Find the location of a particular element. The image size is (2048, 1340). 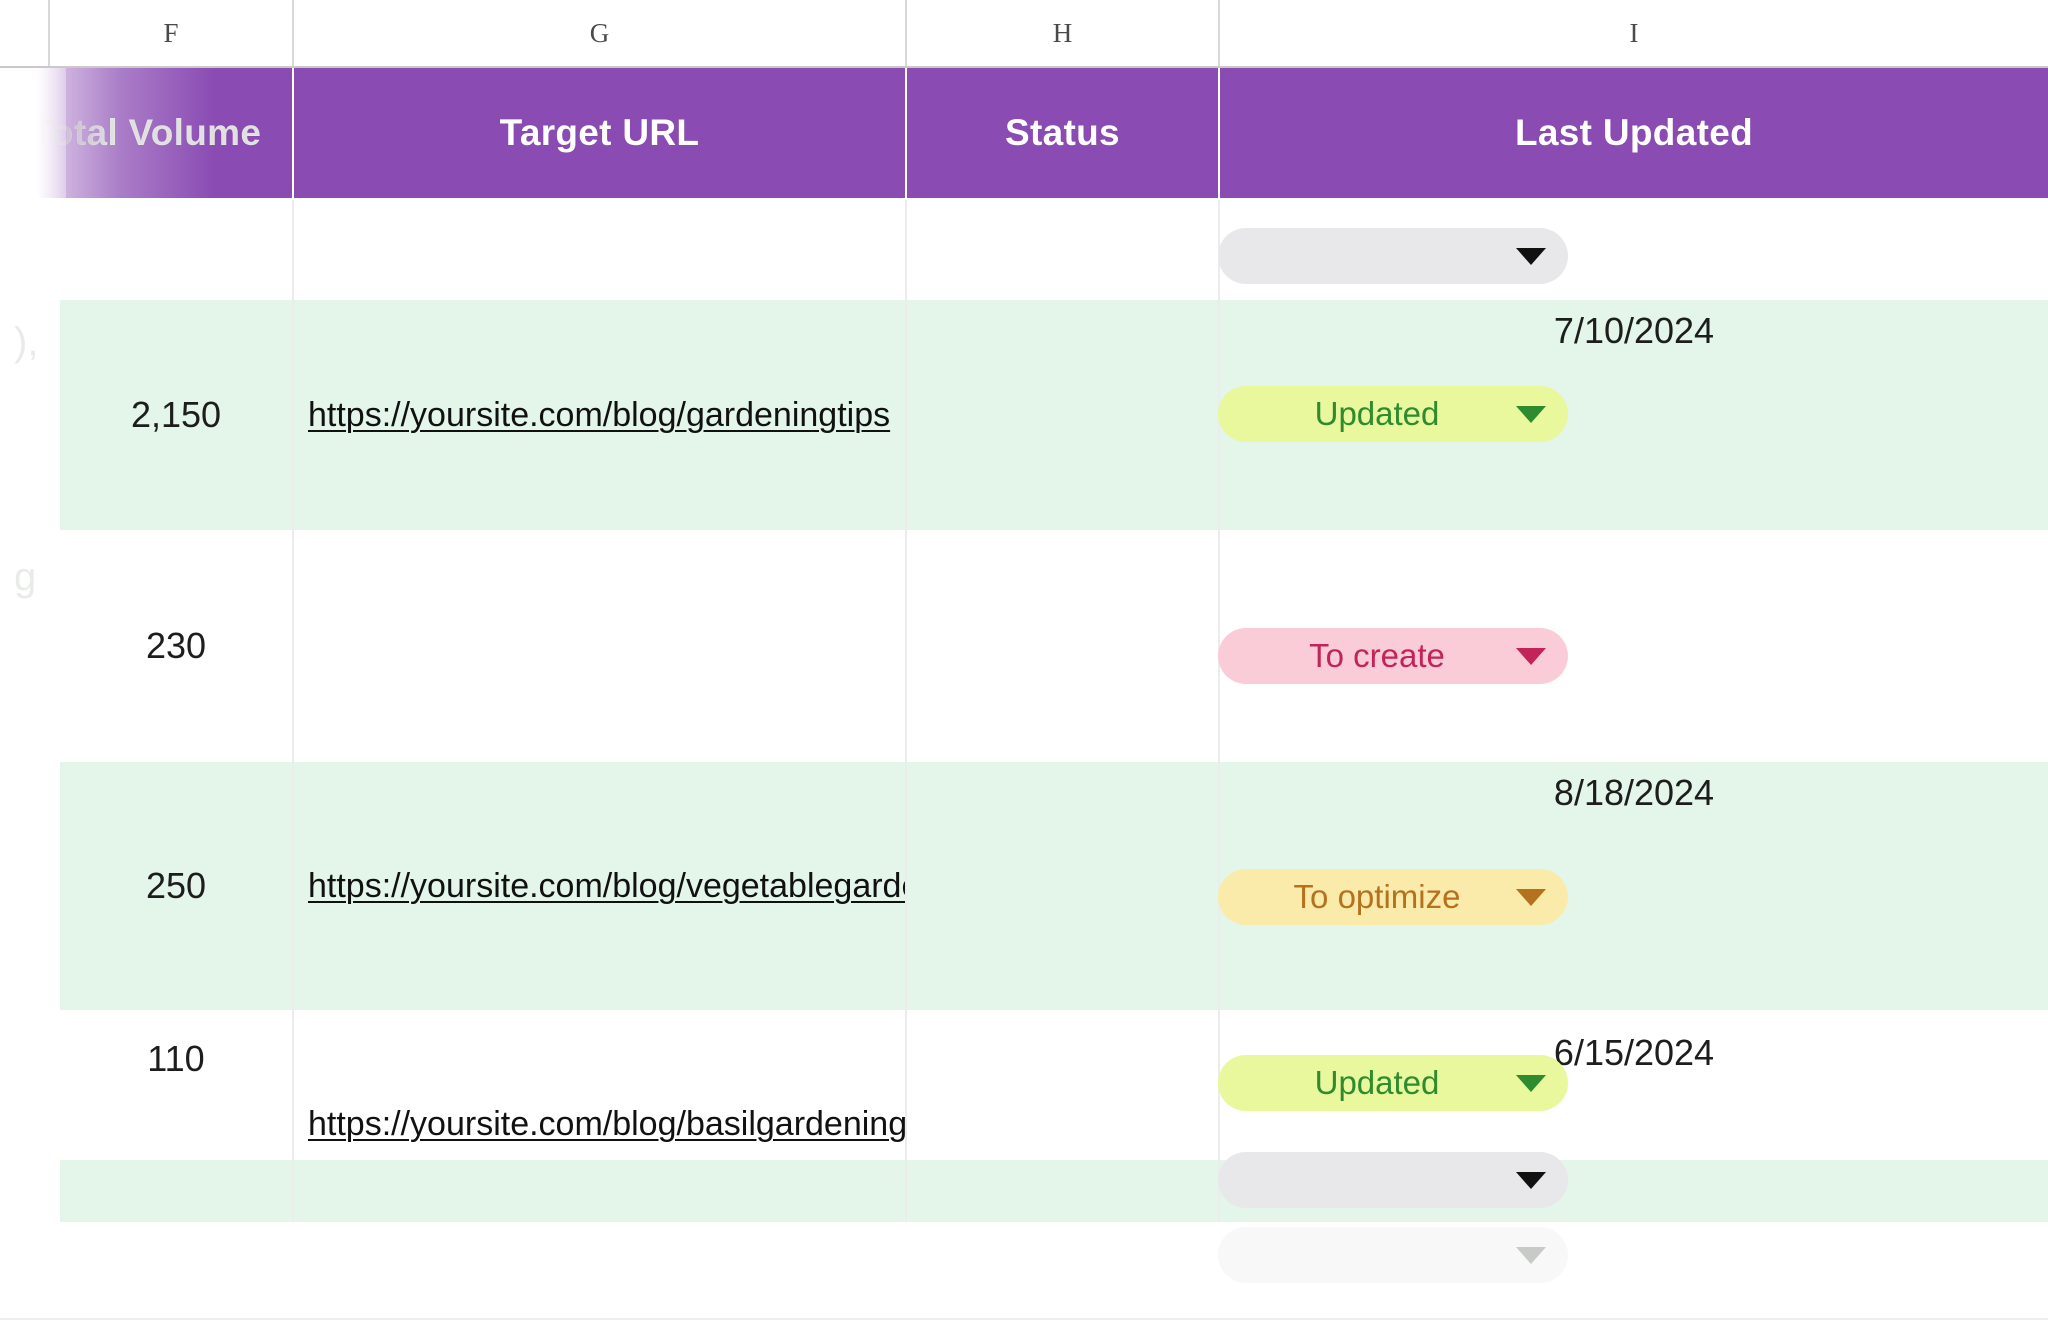

target-url-link-2: https://yoursite.com/blog/gardeningtips is located at coordinates (599, 415).